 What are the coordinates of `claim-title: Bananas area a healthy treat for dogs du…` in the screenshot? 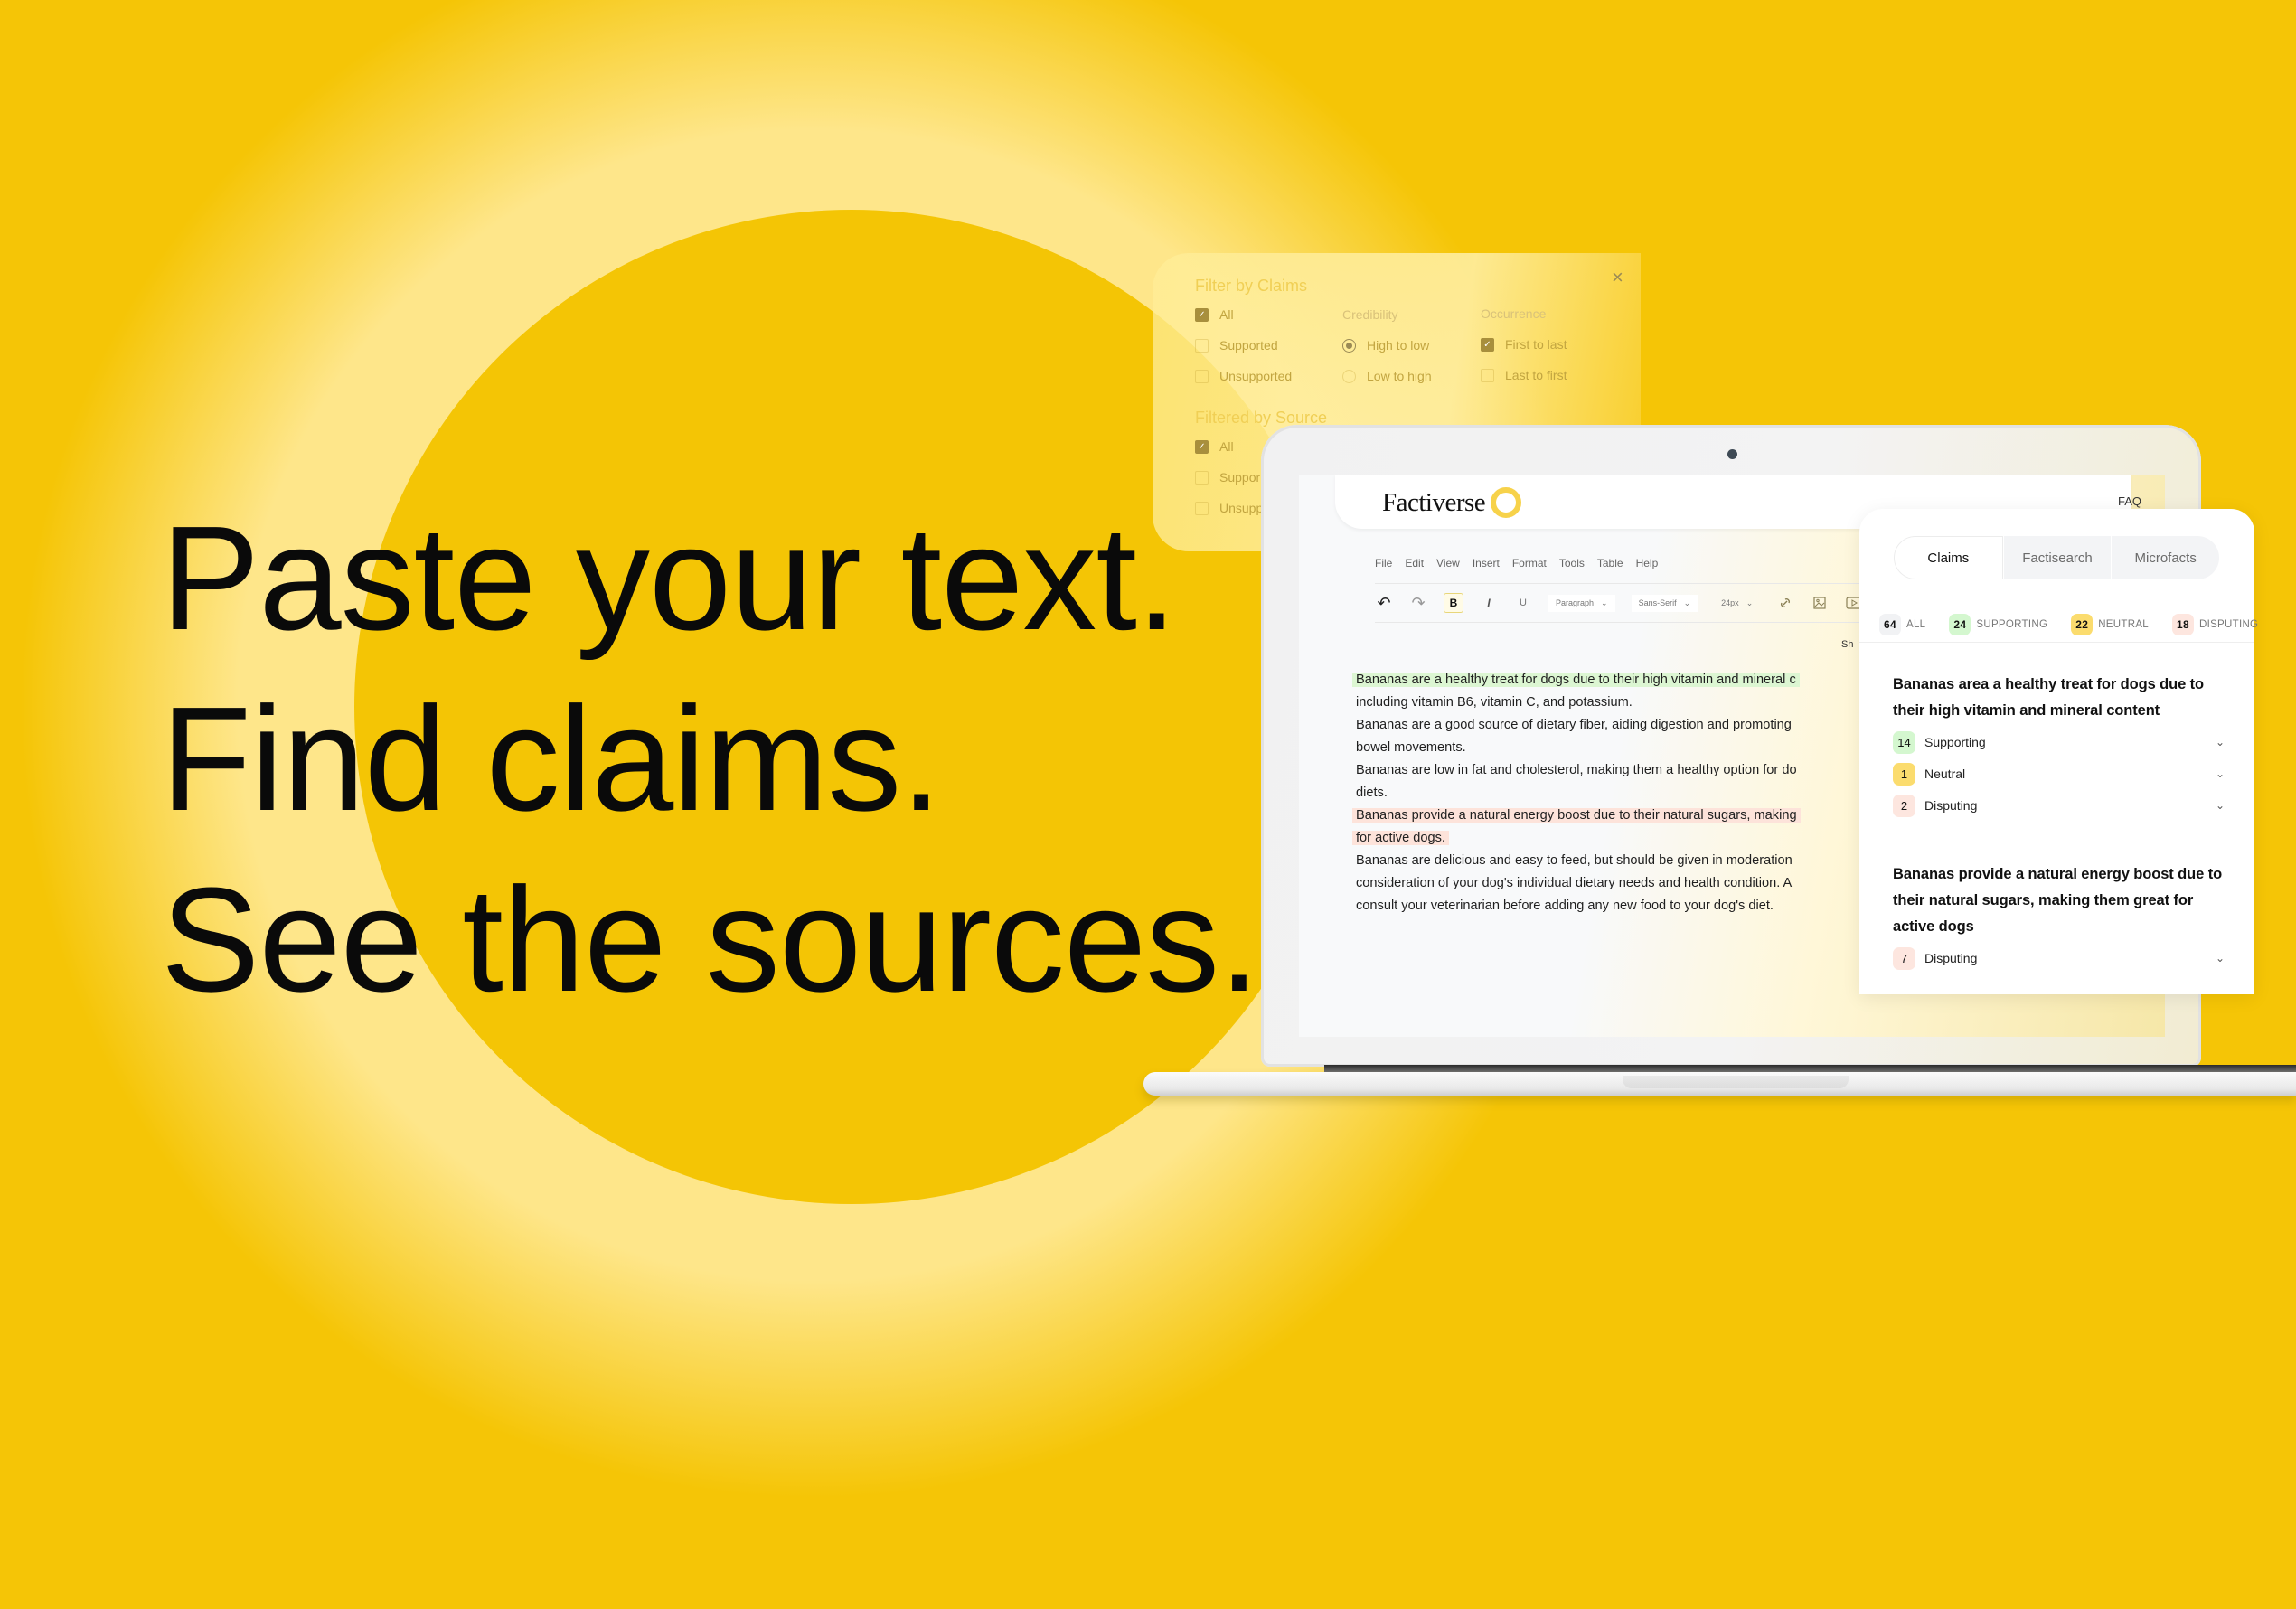 It's located at (2060, 698).